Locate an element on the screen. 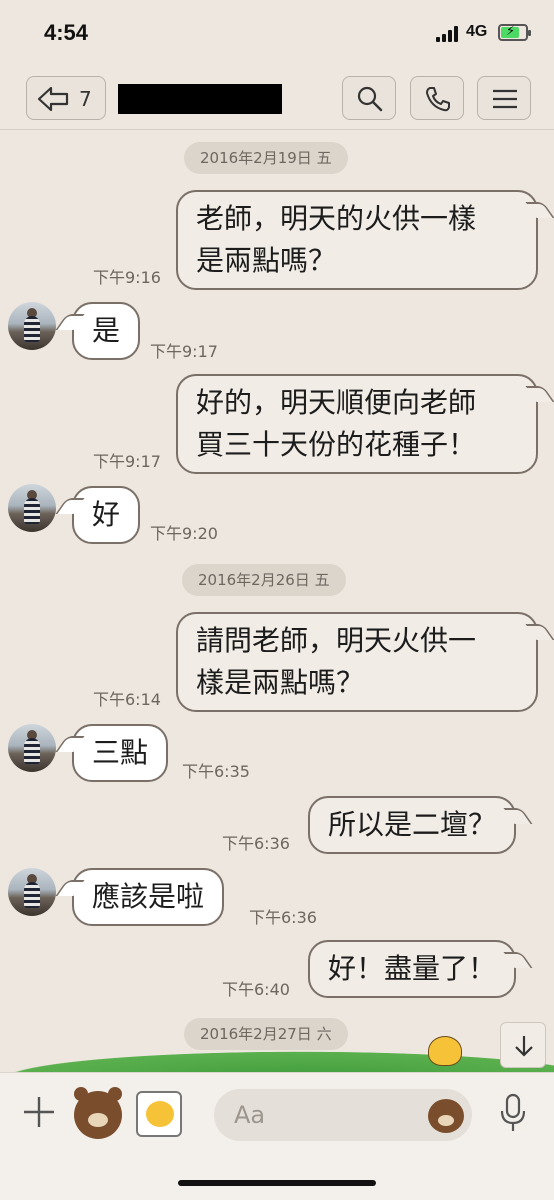 Image resolution: width=554 pixels, height=1200 pixels. message-text: 是 is located at coordinates (106, 330).